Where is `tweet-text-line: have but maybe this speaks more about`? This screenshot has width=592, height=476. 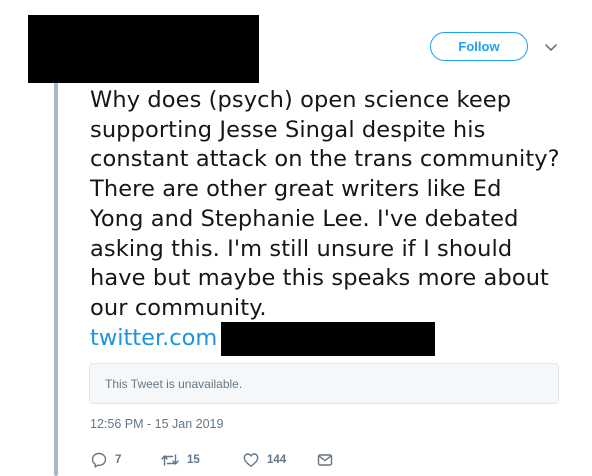 tweet-text-line: have but maybe this speaks more about is located at coordinates (319, 278).